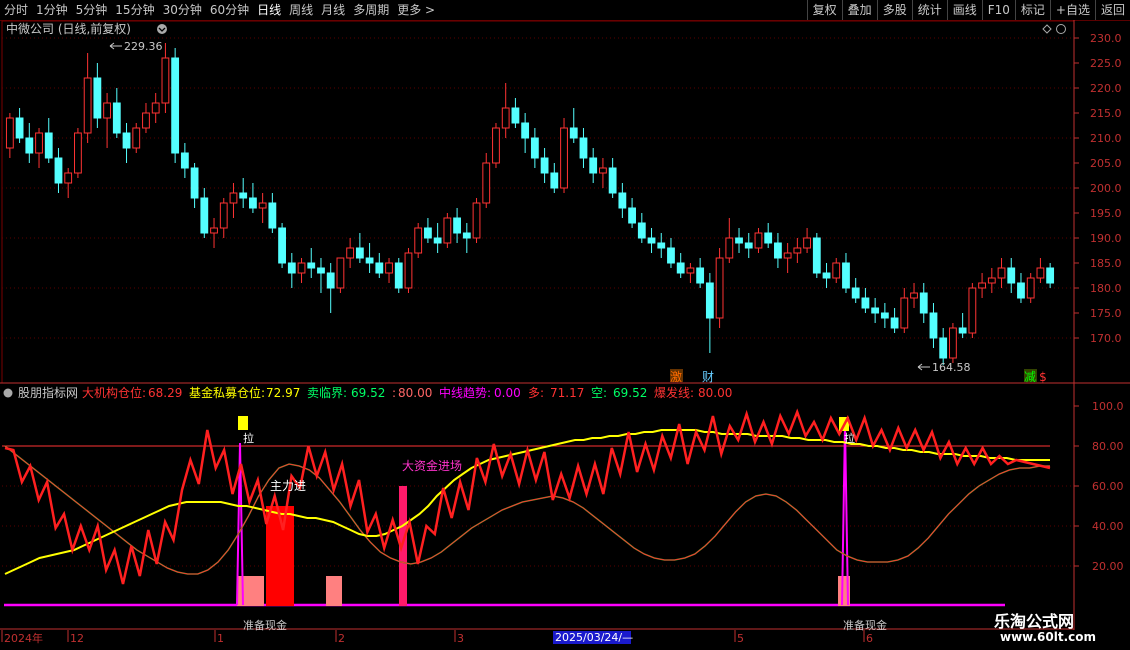 The width and height of the screenshot is (1130, 650). Describe the element at coordinates (894, 10) in the screenshot. I see `toolbar-button-2: 多股` at that location.